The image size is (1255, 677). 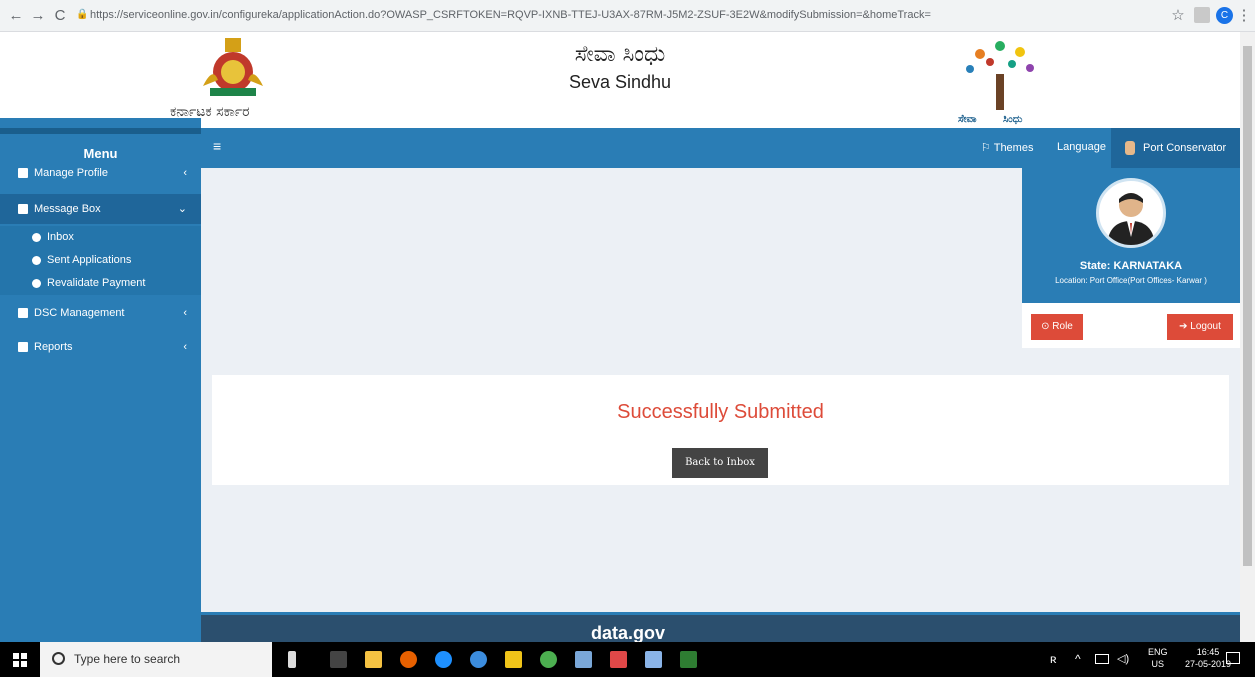 What do you see at coordinates (1131, 266) in the screenshot?
I see `state-label: State: KARNATAKA` at bounding box center [1131, 266].